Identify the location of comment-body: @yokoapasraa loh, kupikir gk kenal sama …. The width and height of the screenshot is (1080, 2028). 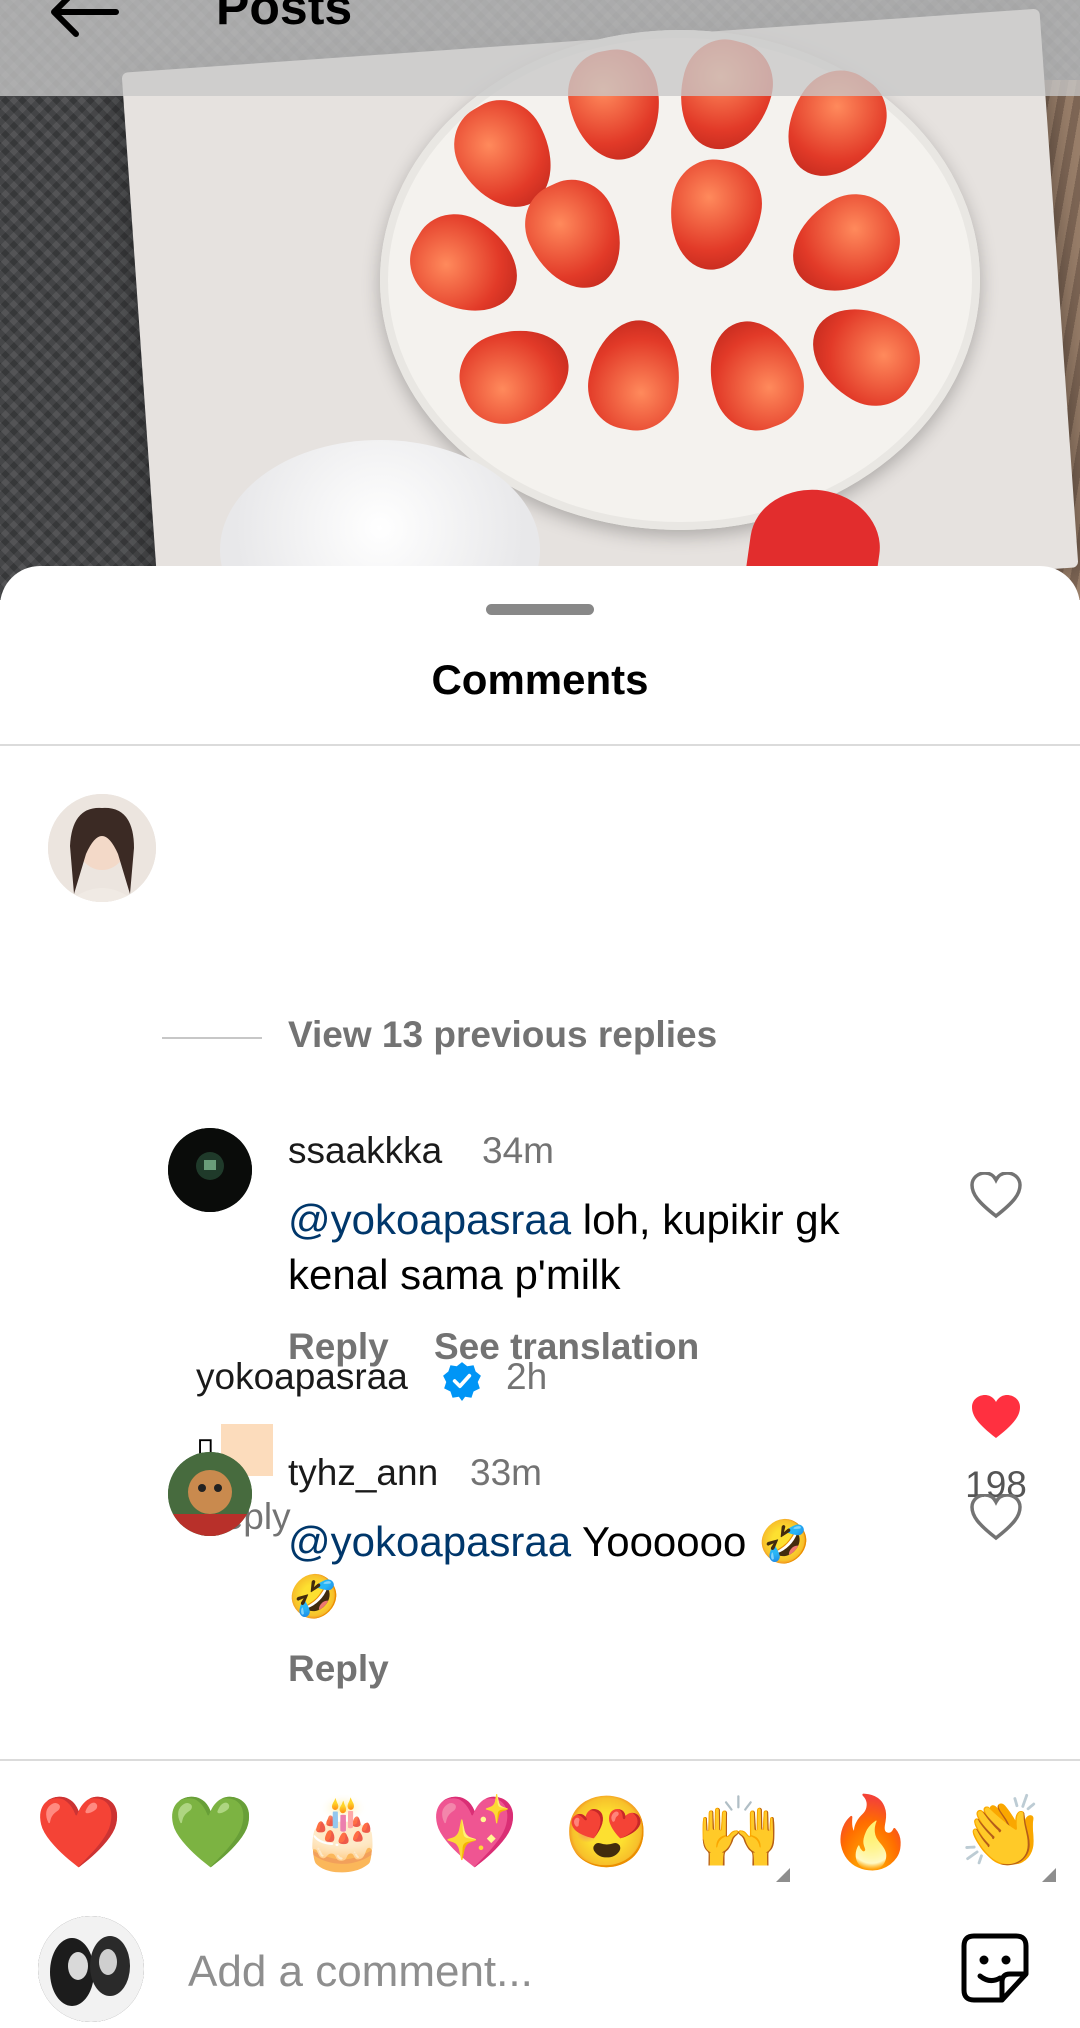
(564, 1247).